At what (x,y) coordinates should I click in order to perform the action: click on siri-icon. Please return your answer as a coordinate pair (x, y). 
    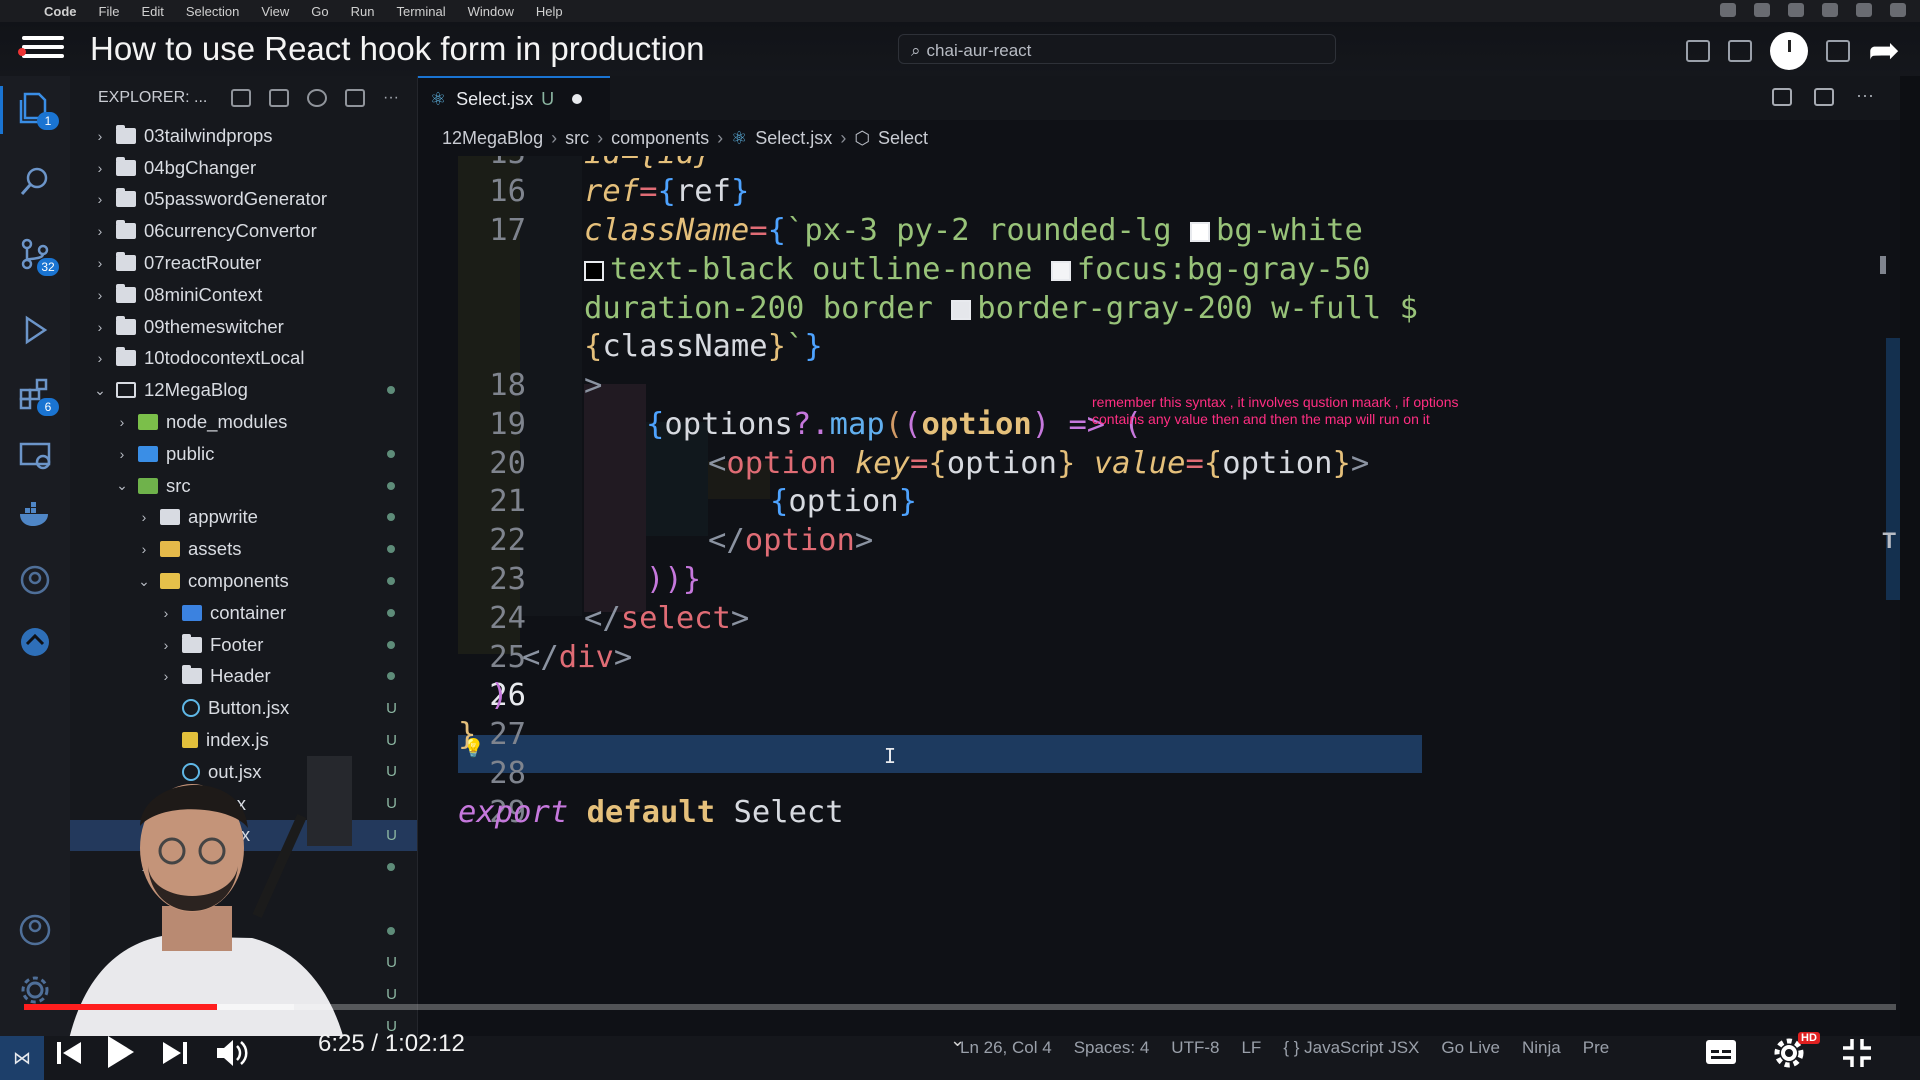
    Looking at the image, I should click on (1898, 10).